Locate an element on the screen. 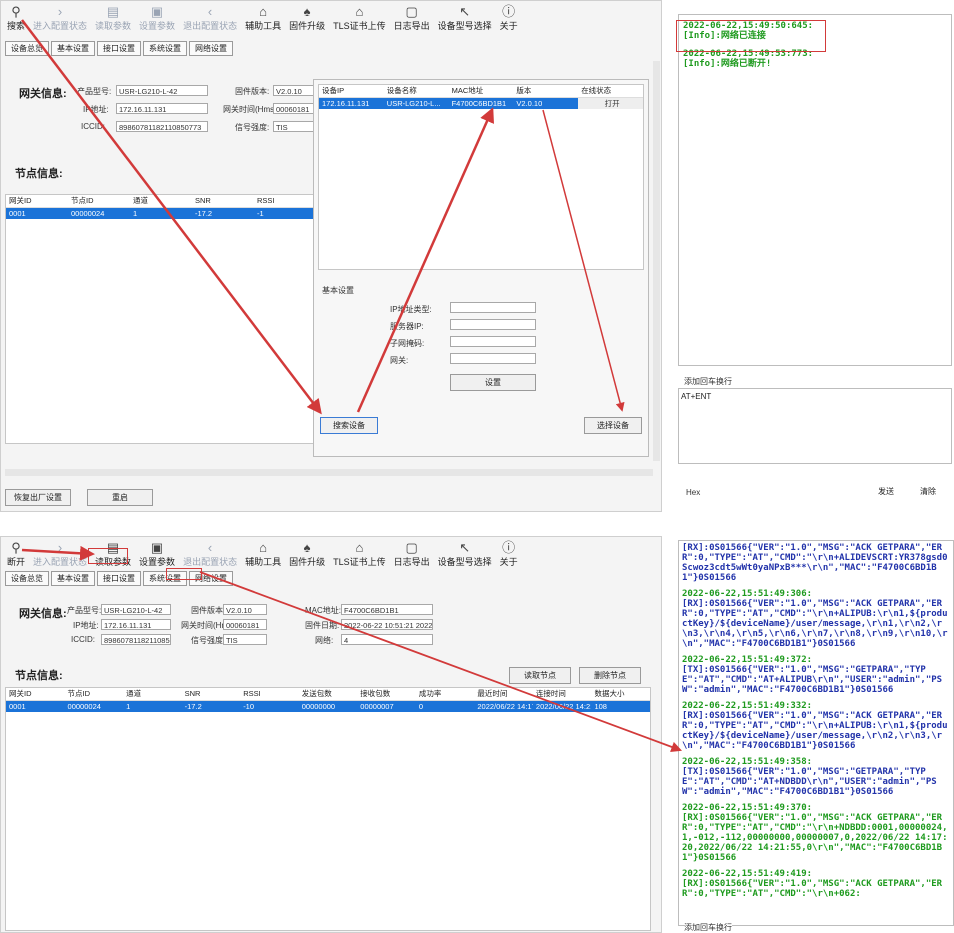 This screenshot has width=954, height=933. mac-field: F4700C6BD1B1 is located at coordinates (387, 609).